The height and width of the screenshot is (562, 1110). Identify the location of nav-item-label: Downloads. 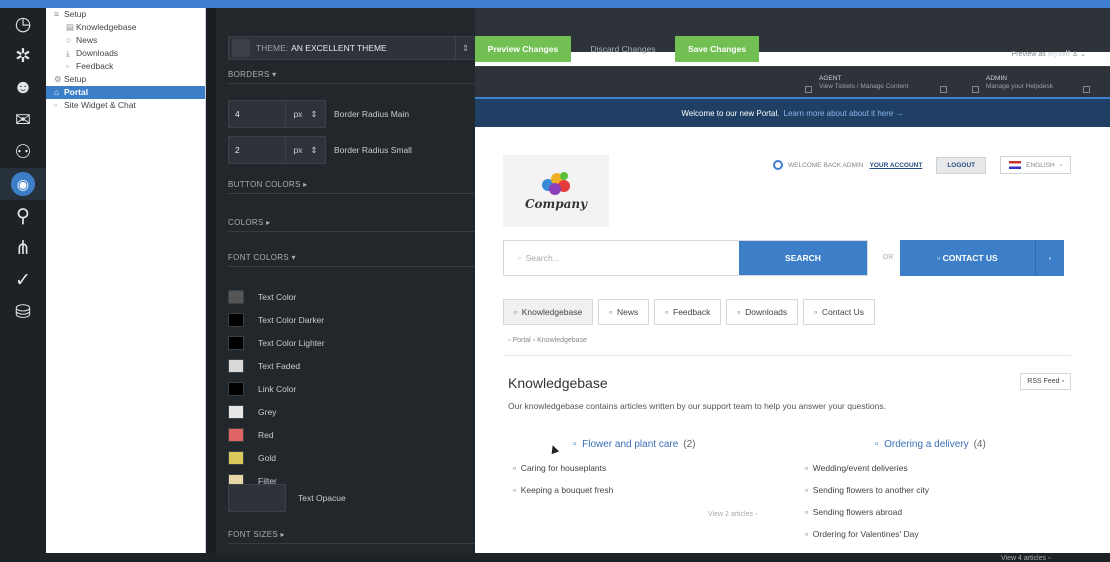
(97, 53).